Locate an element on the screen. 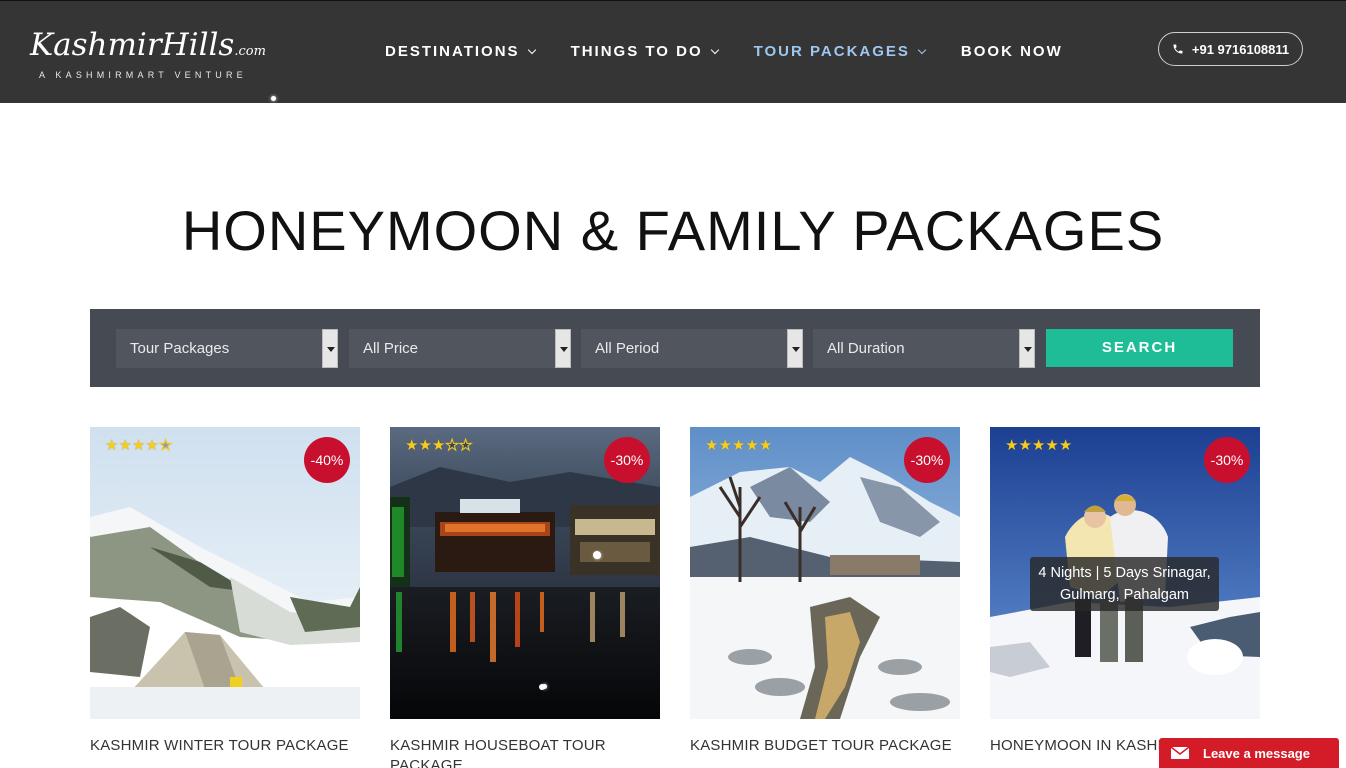  package-card: ★★★★★ -30% KASHMIR BUDGET TOUR PACKAGE is located at coordinates (825, 591).